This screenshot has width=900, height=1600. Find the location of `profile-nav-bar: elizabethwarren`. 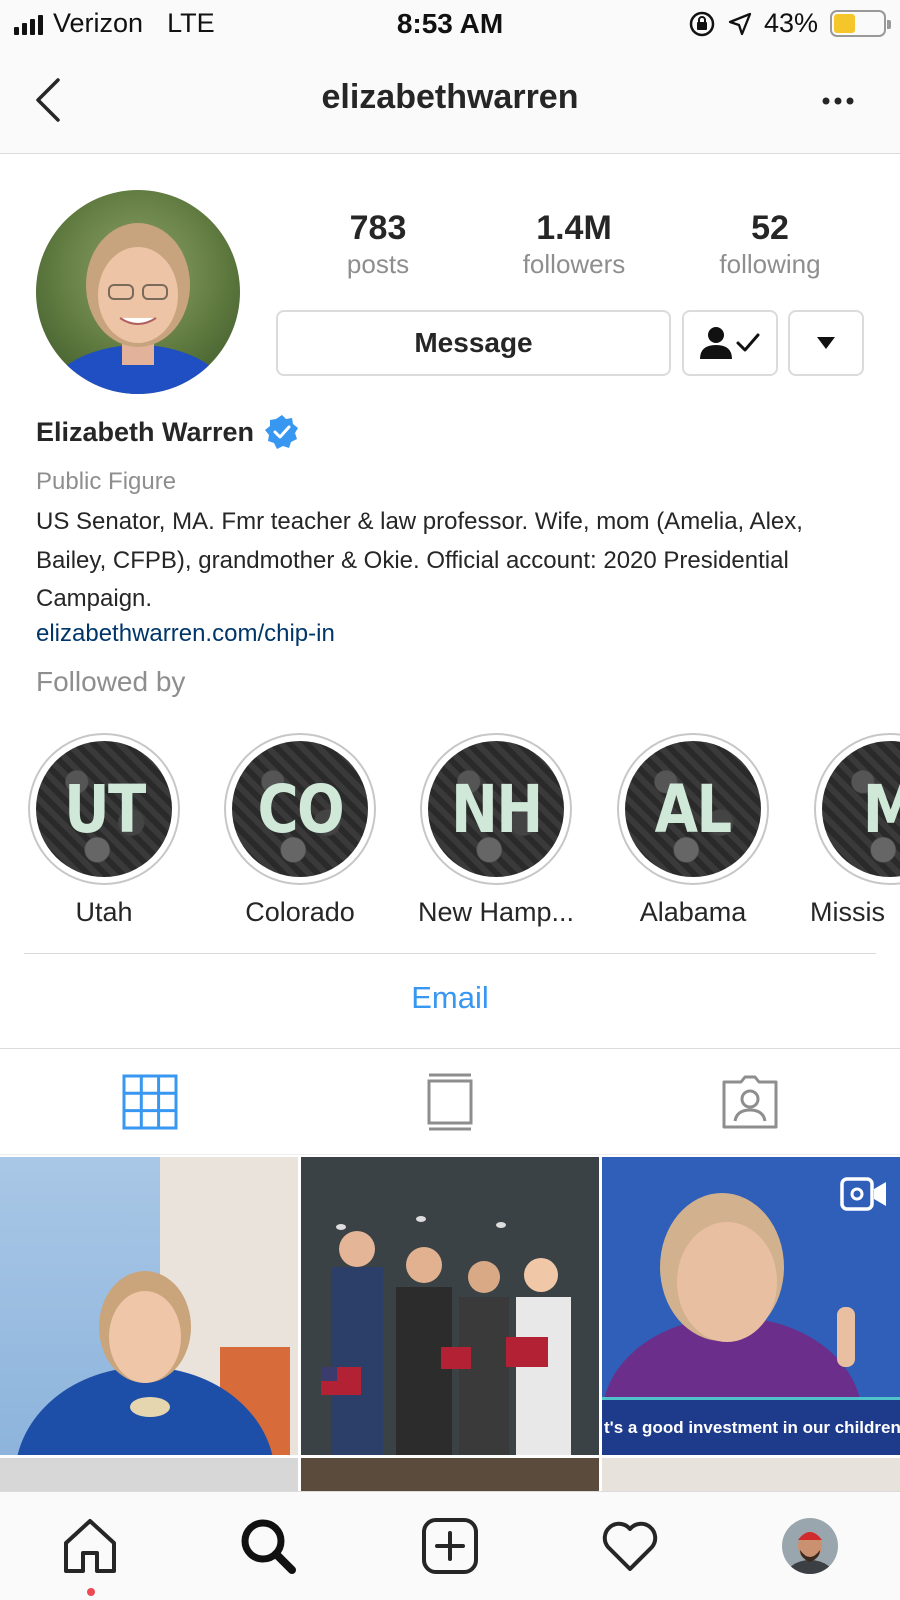

profile-nav-bar: elizabethwarren is located at coordinates (450, 103).